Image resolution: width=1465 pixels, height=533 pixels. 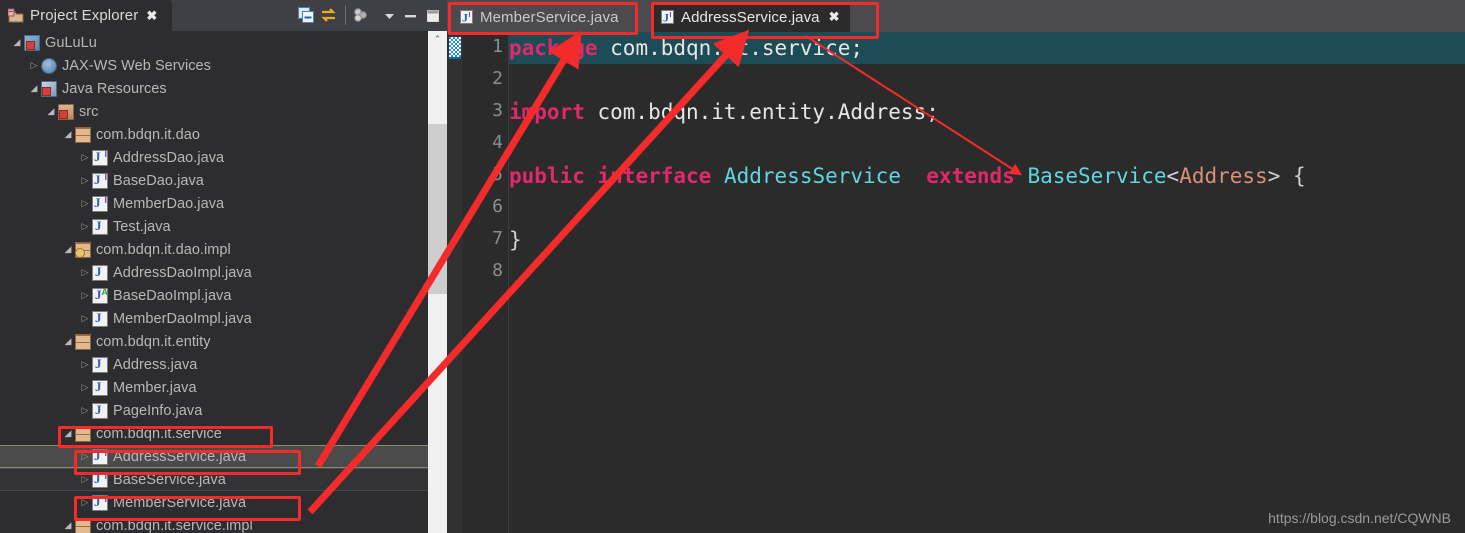 What do you see at coordinates (214, 65) in the screenshot?
I see `tree-item-jax-ws-web-services: ▷ JAX-WS Web Services` at bounding box center [214, 65].